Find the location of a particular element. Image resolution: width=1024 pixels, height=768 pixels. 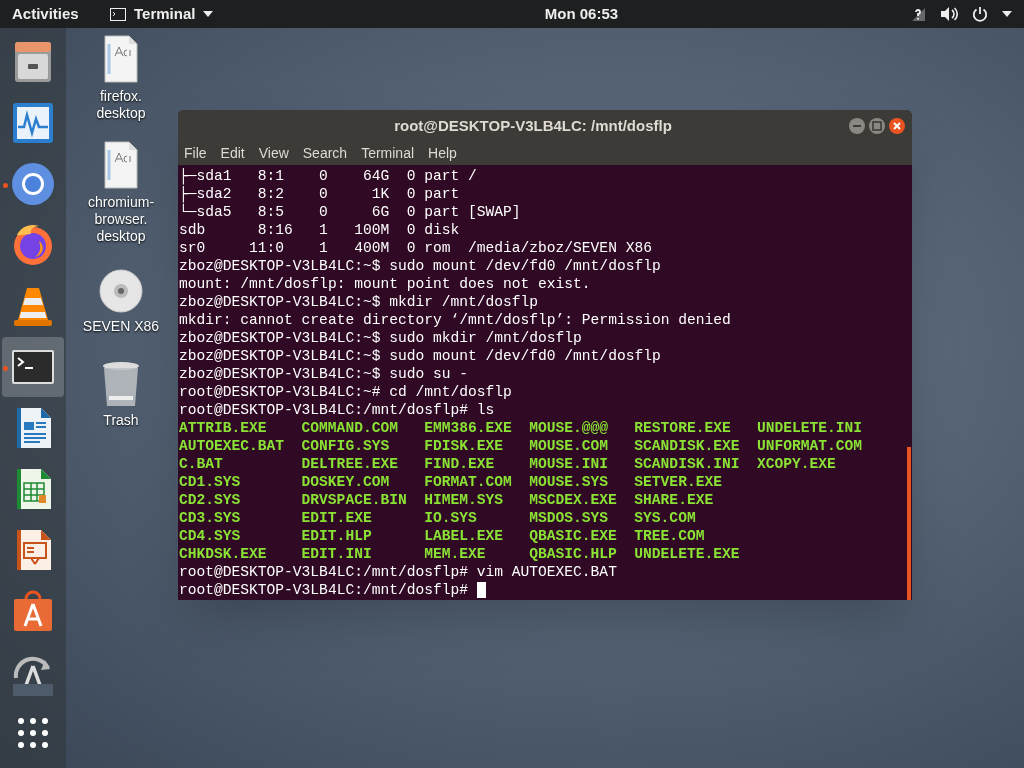

app-menu: Terminal is located at coordinates (162, 14).